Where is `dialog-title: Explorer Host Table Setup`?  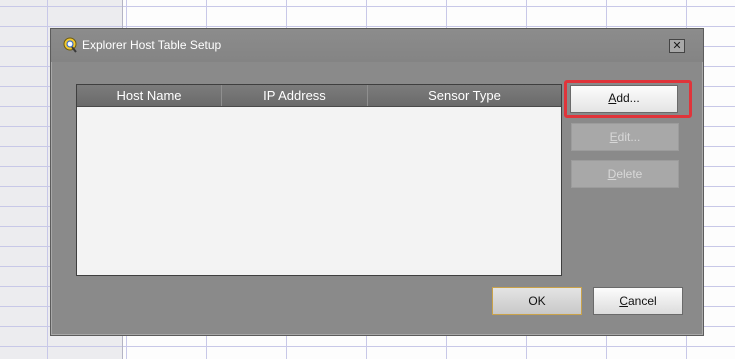
dialog-title: Explorer Host Table Setup is located at coordinates (152, 45).